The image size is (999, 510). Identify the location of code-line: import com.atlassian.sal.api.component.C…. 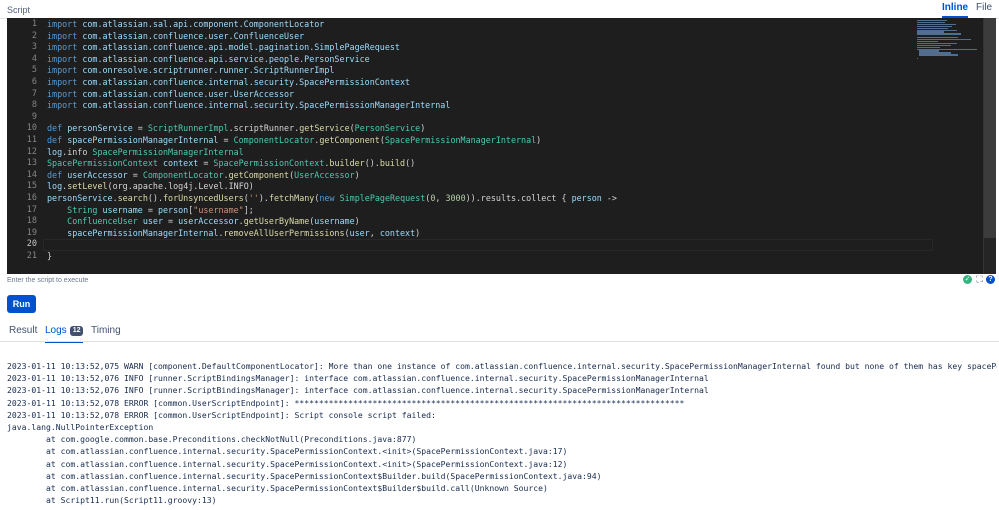
(185, 25).